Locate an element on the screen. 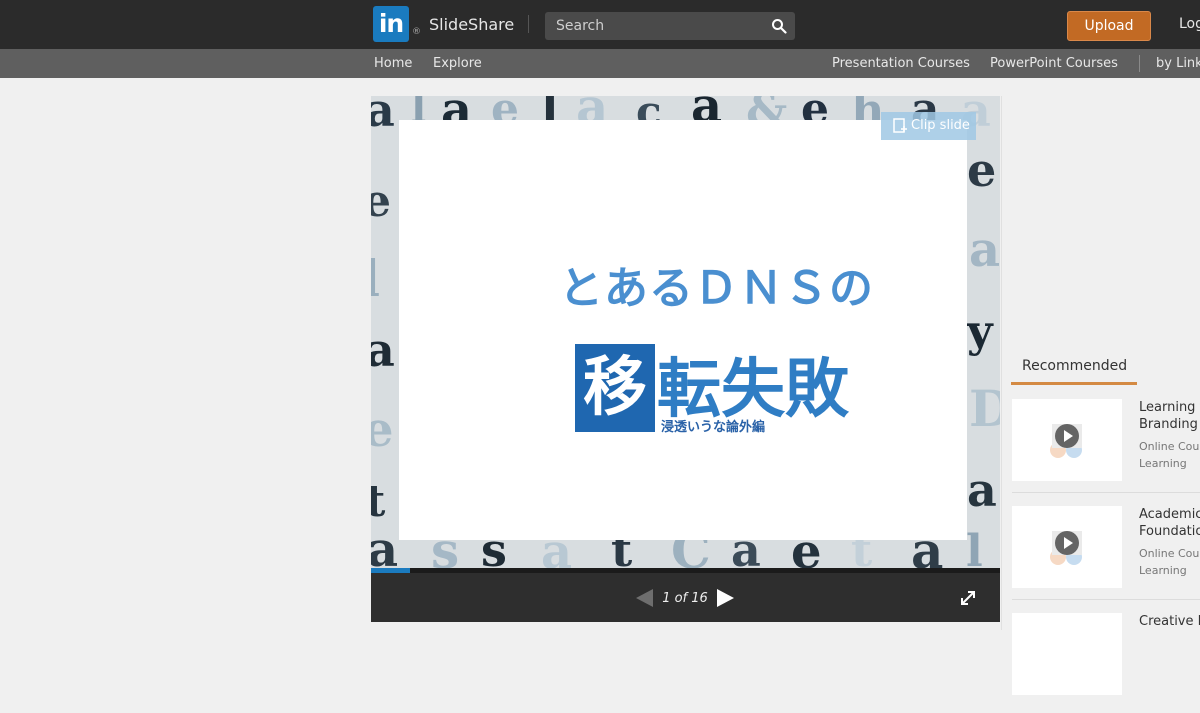 This screenshot has height=713, width=1200. slideshare-logo-text: SlideShare is located at coordinates (471, 24).